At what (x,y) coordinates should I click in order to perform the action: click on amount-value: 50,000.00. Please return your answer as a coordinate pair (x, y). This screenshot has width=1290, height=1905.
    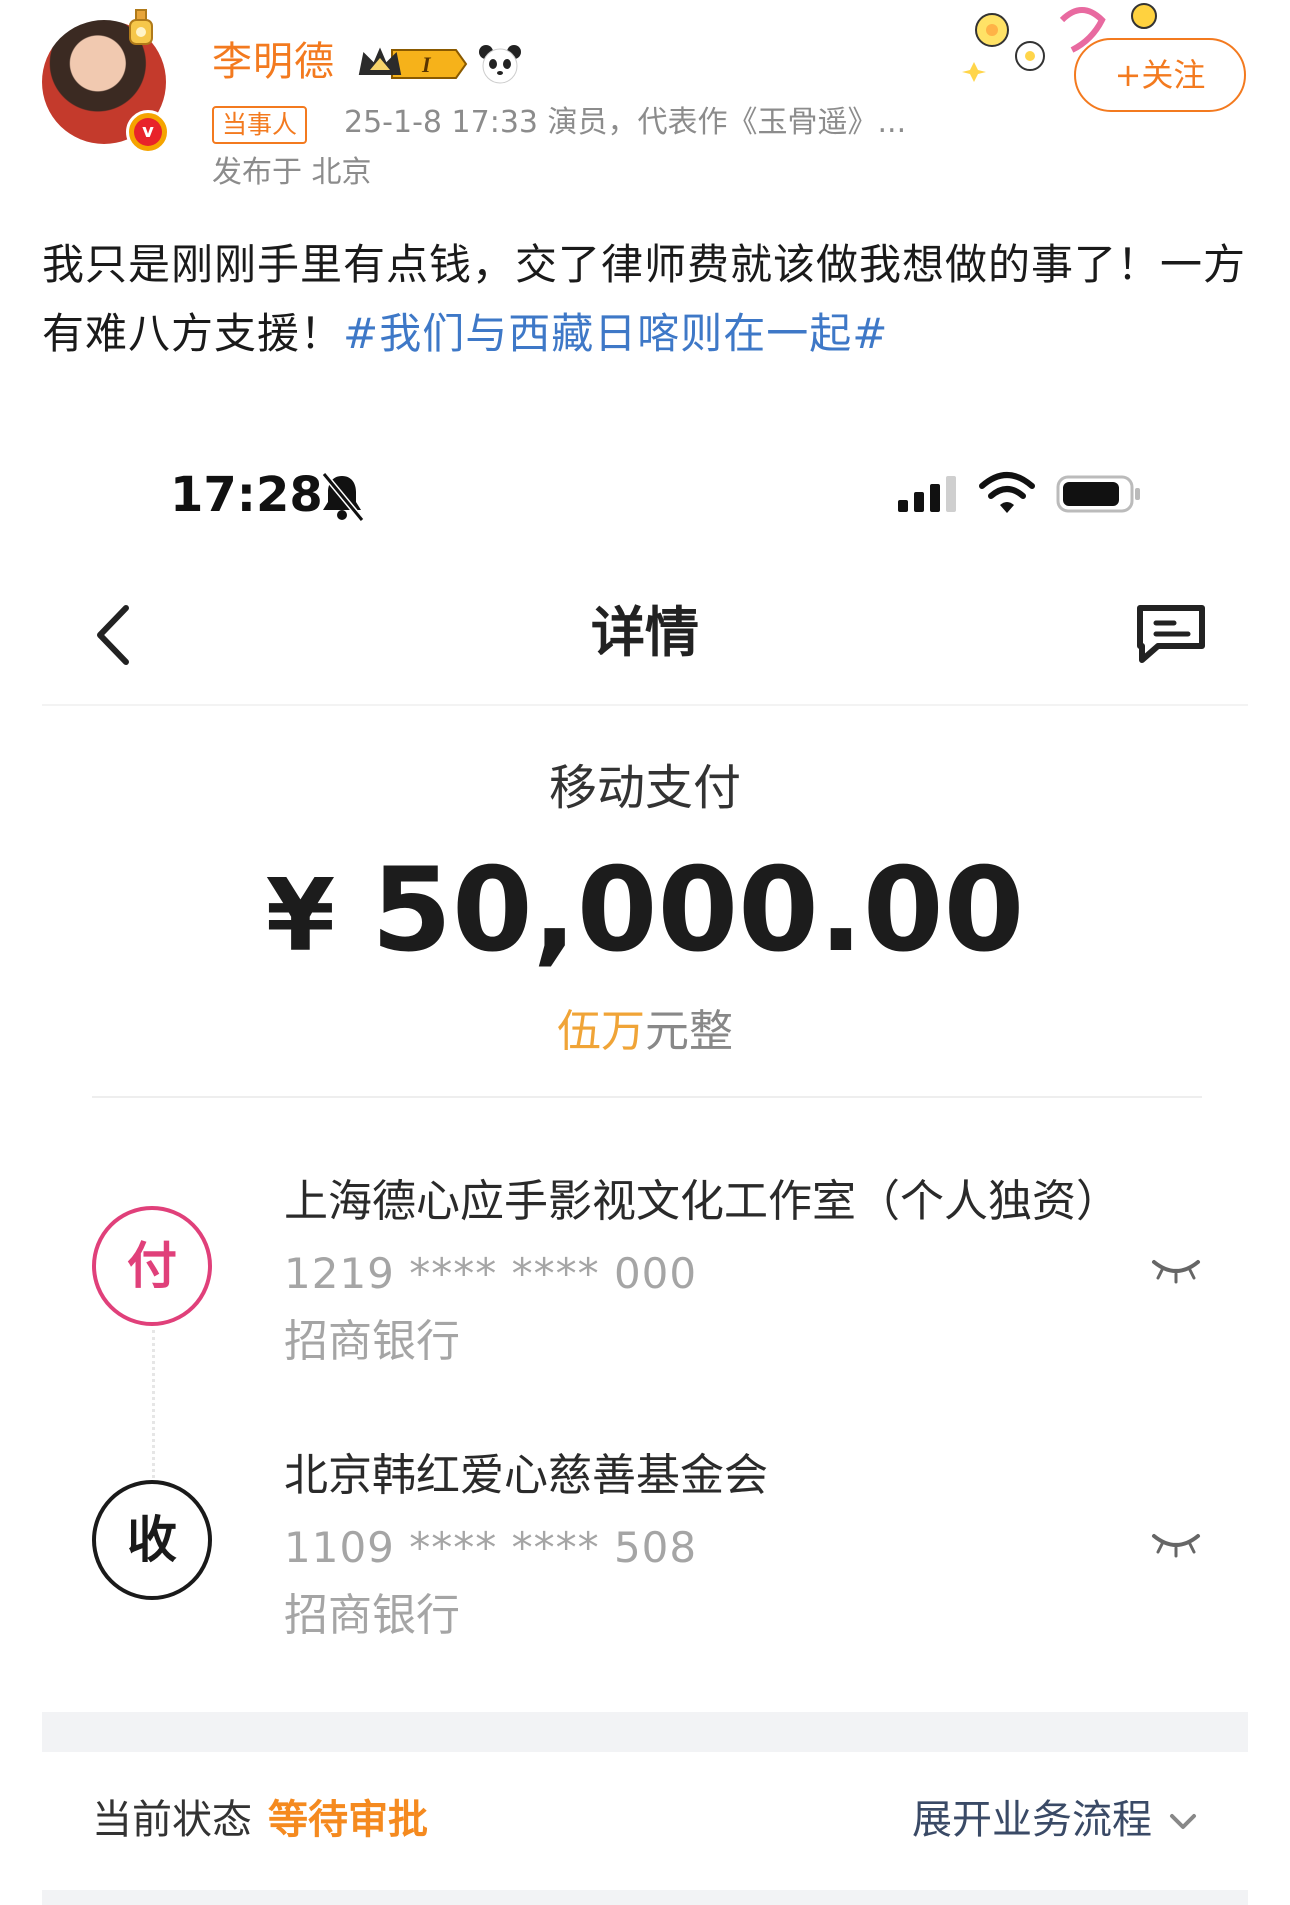
    Looking at the image, I should click on (698, 910).